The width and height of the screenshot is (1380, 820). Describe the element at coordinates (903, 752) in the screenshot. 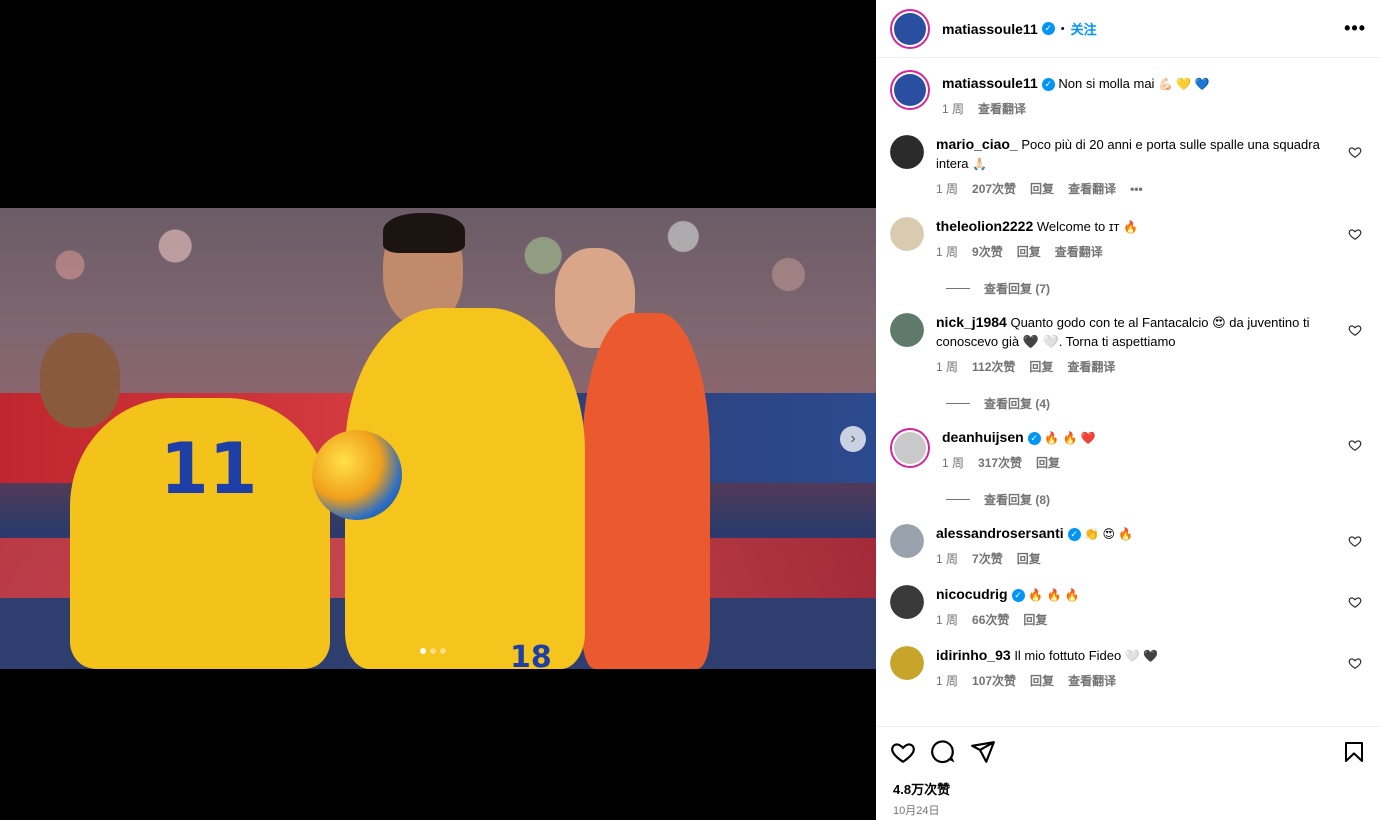

I see `heart-icon` at that location.